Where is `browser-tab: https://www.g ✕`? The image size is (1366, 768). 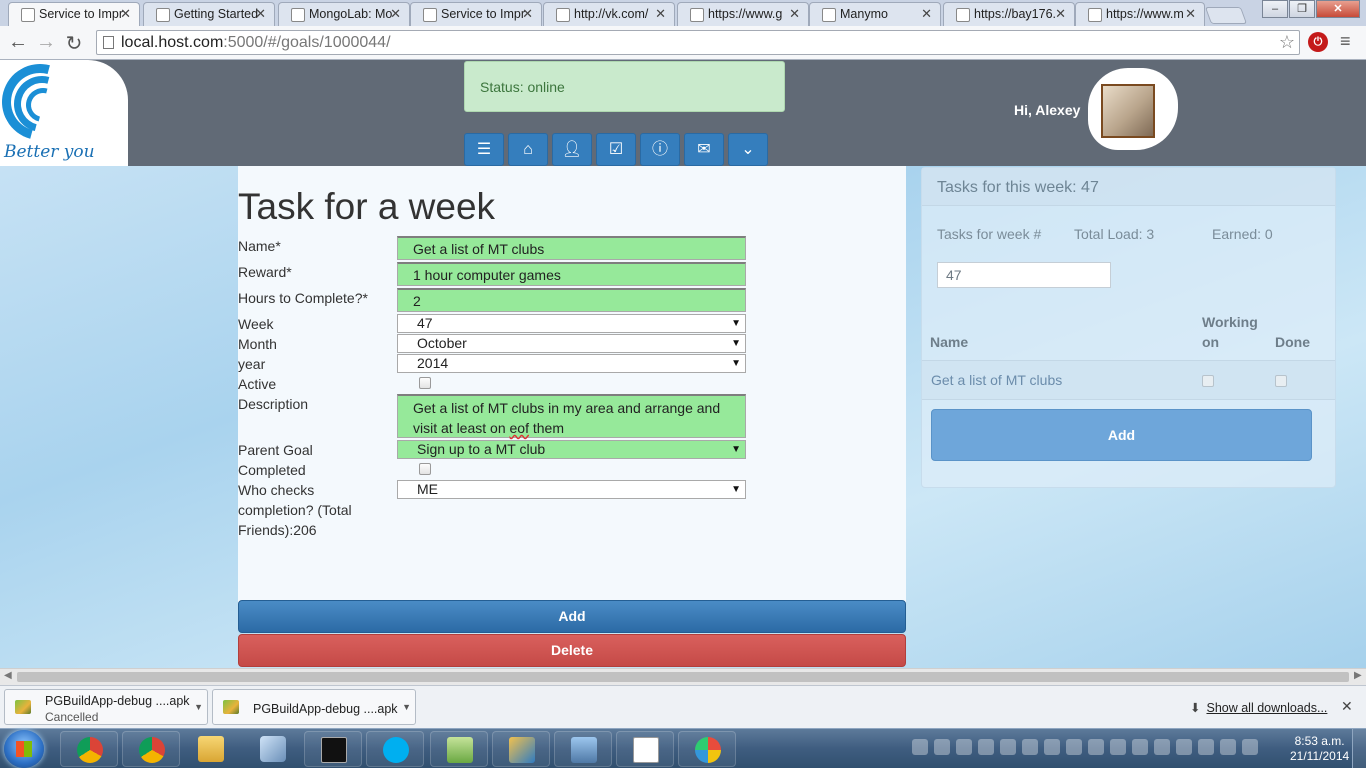
browser-tab: https://www.g ✕ is located at coordinates (743, 14).